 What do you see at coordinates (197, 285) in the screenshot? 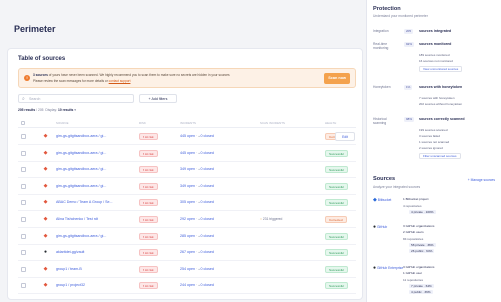
I see `incident-counts: 244 open · 0 closed` at bounding box center [197, 285].